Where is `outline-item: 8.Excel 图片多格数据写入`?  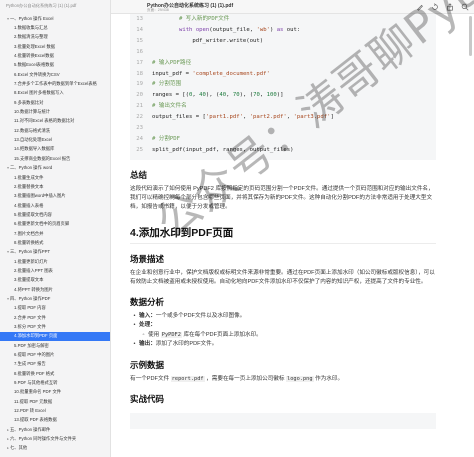 outline-item: 8.Excel 图片多格数据写入 is located at coordinates (55, 93).